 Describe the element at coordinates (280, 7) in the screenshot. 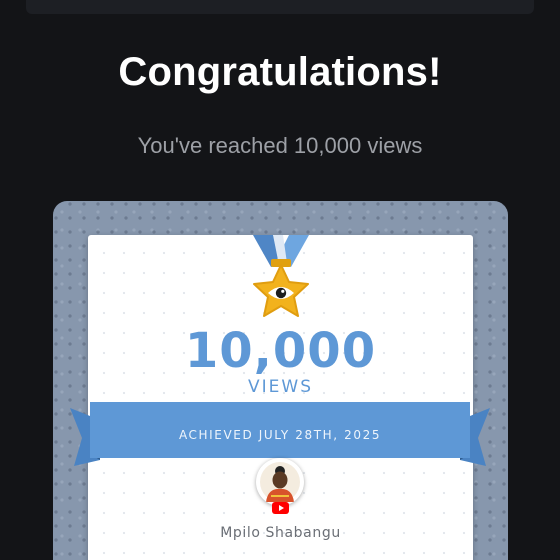

I see `top-bar` at that location.